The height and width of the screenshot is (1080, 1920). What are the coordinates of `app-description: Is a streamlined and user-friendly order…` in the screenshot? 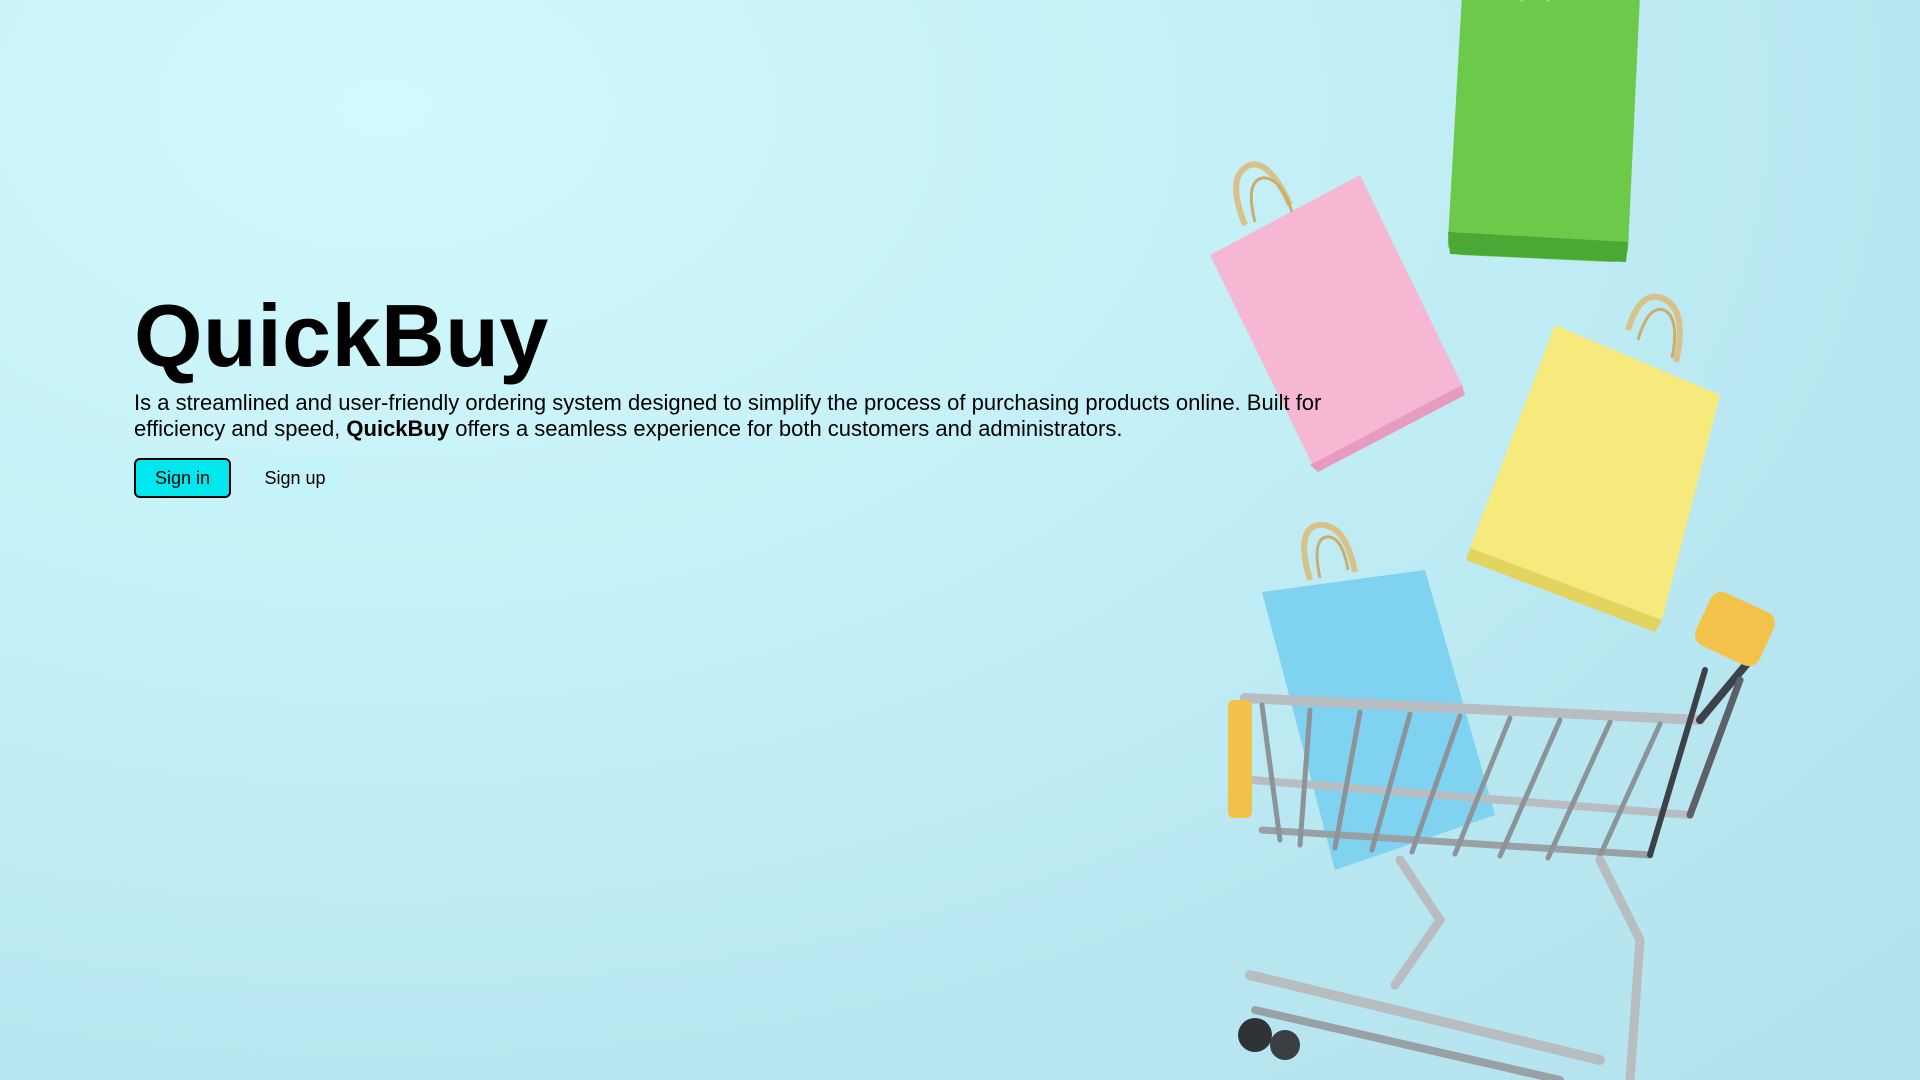 It's located at (754, 416).